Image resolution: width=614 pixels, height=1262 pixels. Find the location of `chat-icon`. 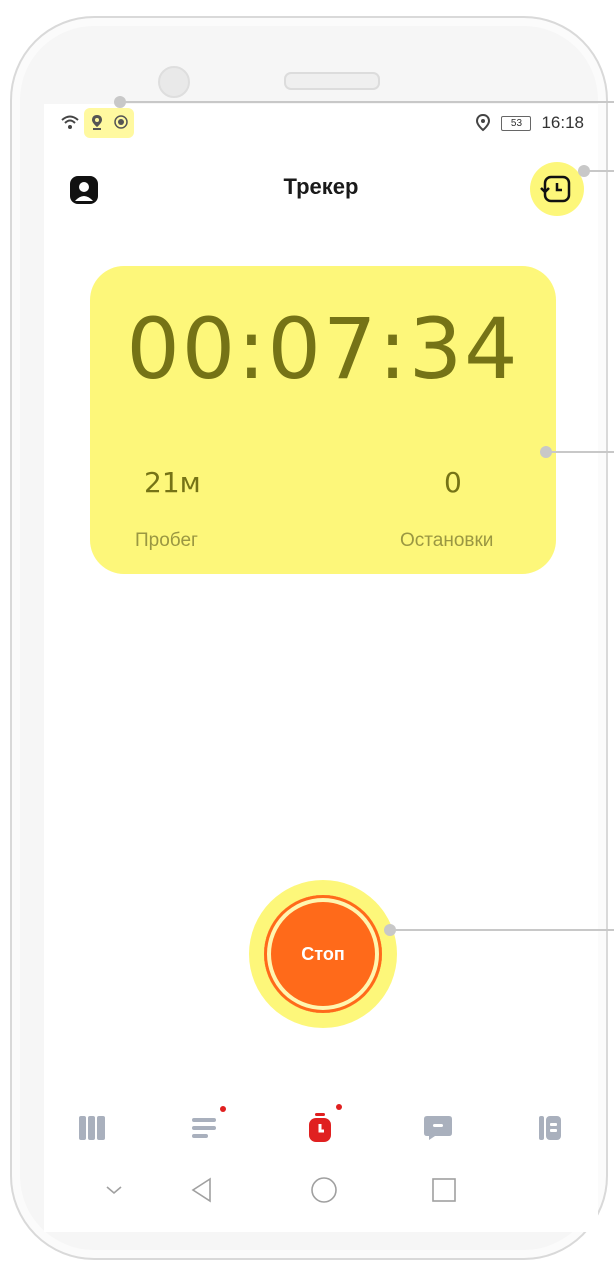

chat-icon is located at coordinates (438, 1128).